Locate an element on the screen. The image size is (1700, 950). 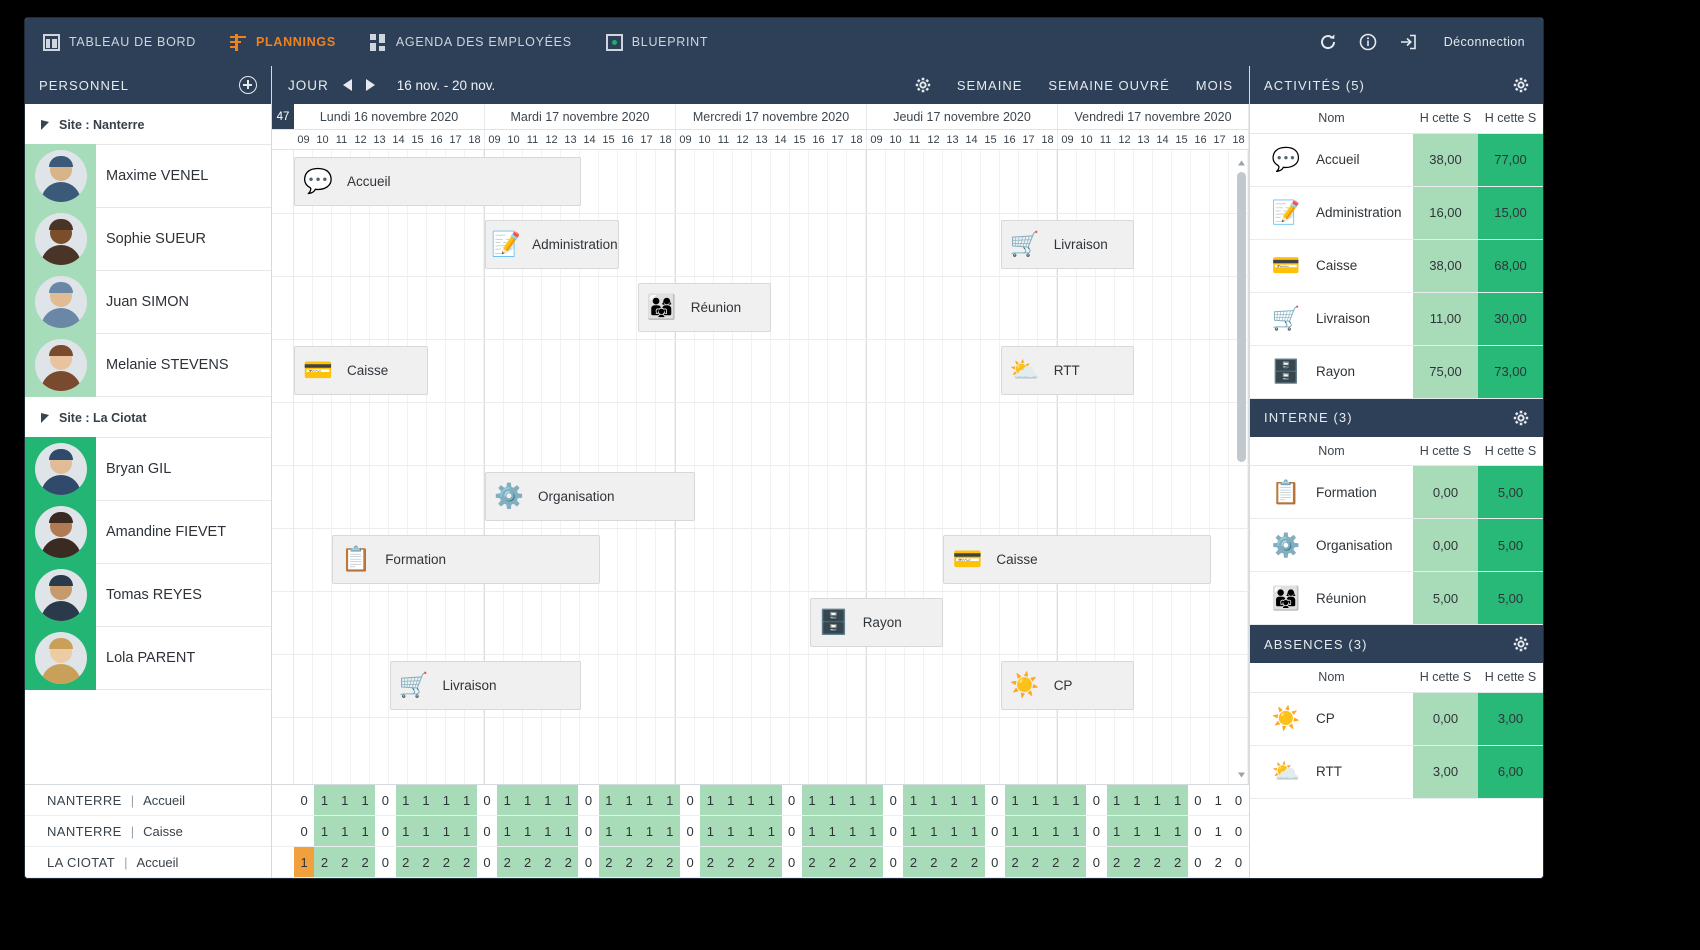
personnel-row: Juan SIMON is located at coordinates (148, 302).